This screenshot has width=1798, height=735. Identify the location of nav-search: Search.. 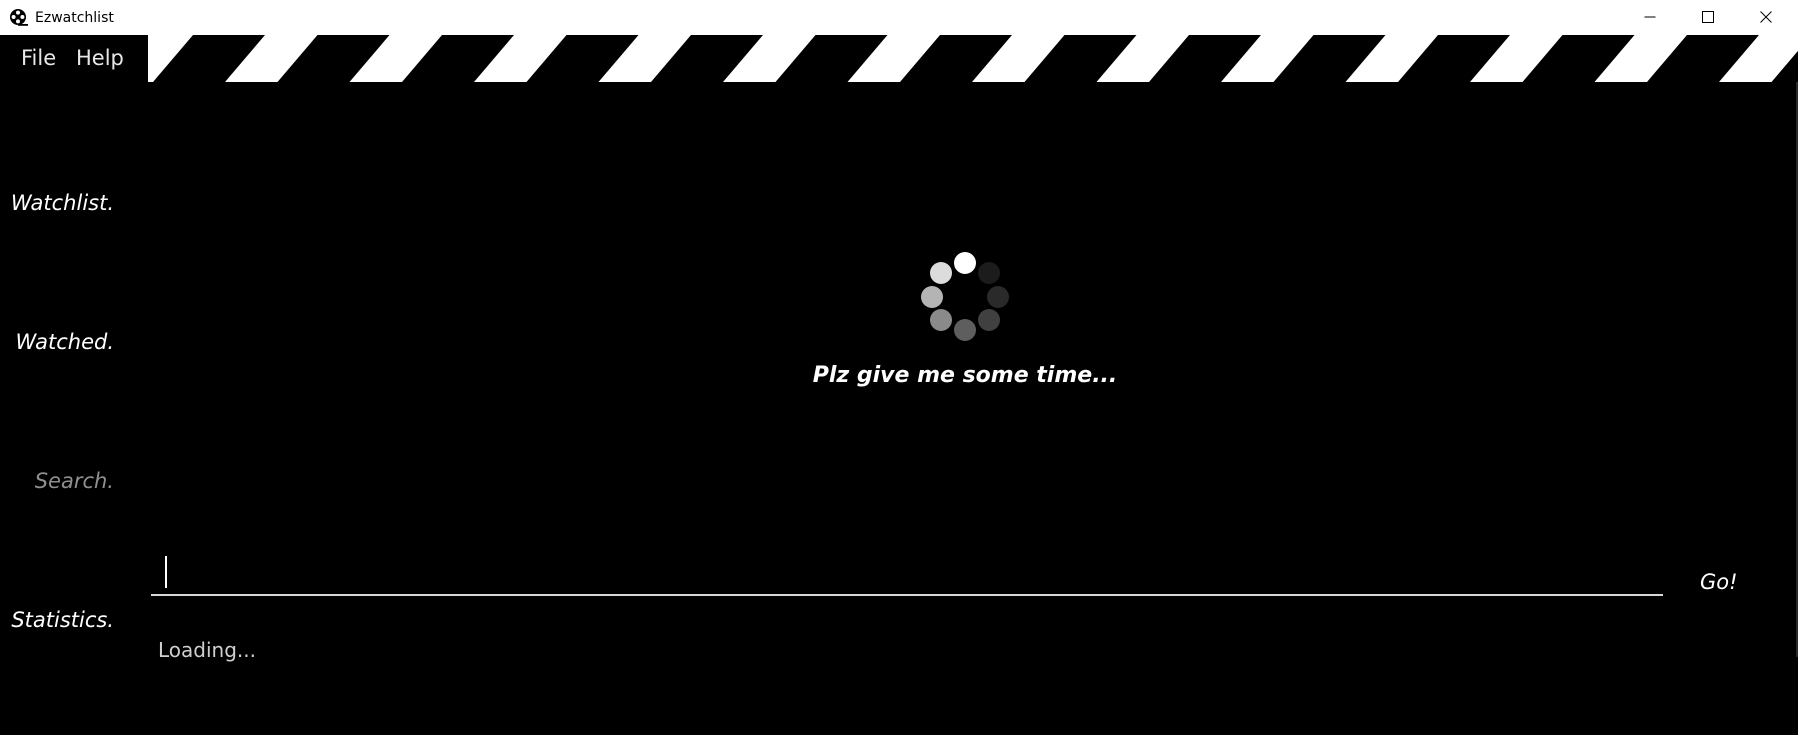
(74, 481).